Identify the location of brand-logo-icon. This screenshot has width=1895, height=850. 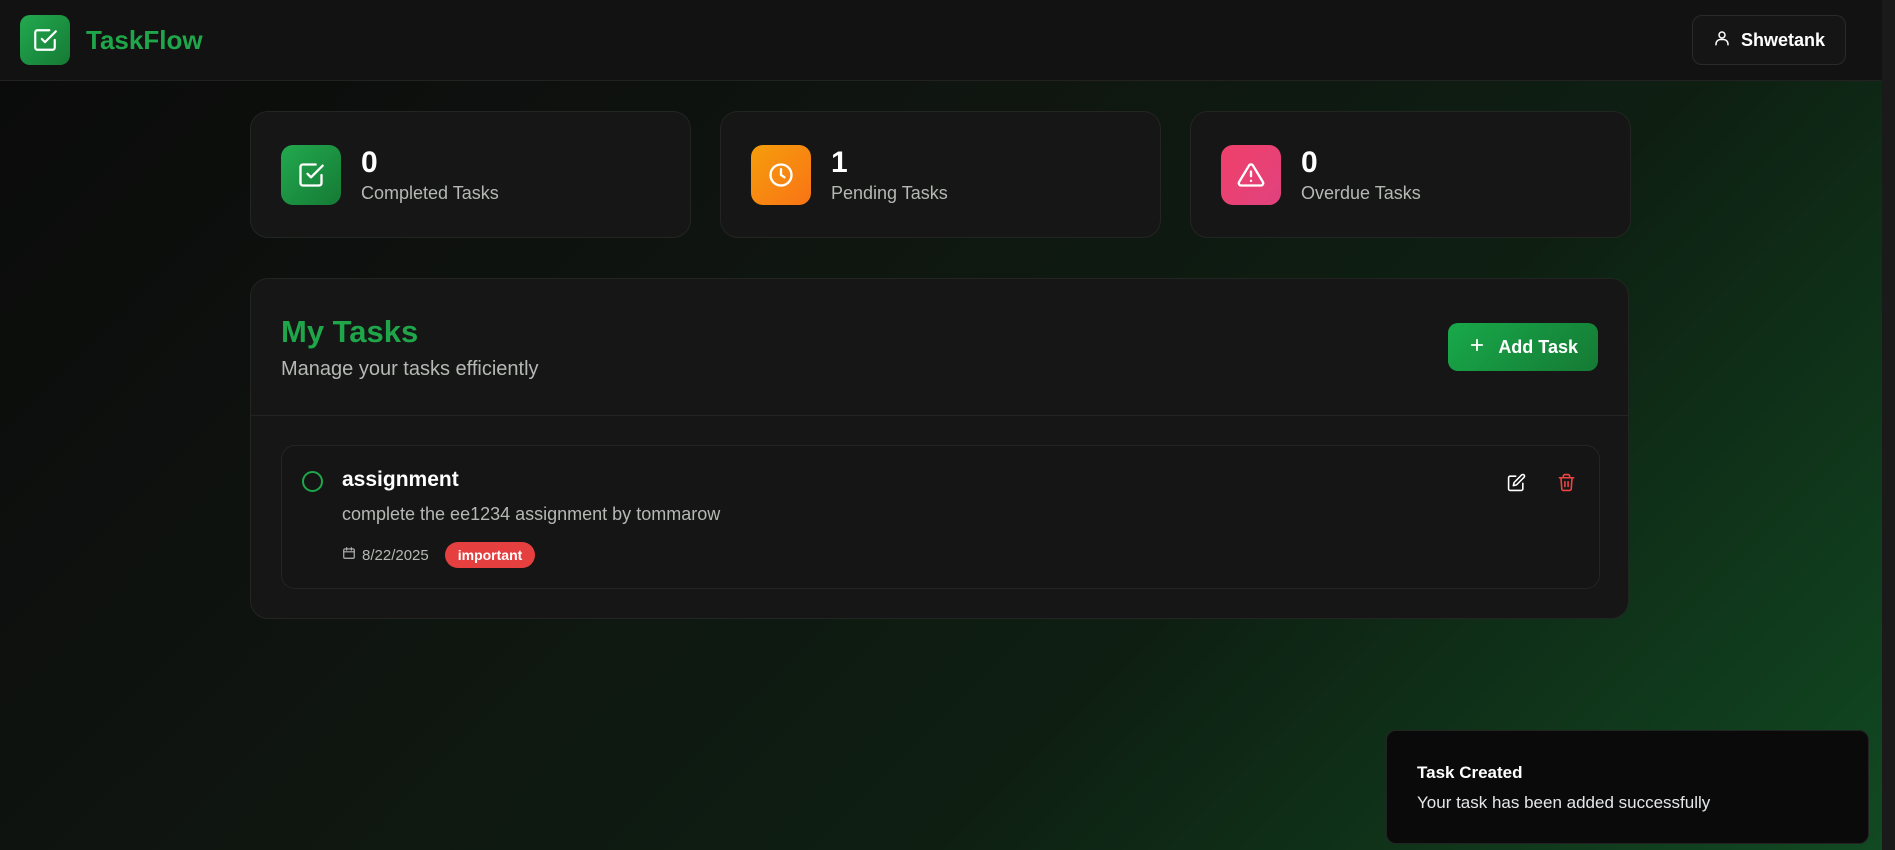
(45, 40).